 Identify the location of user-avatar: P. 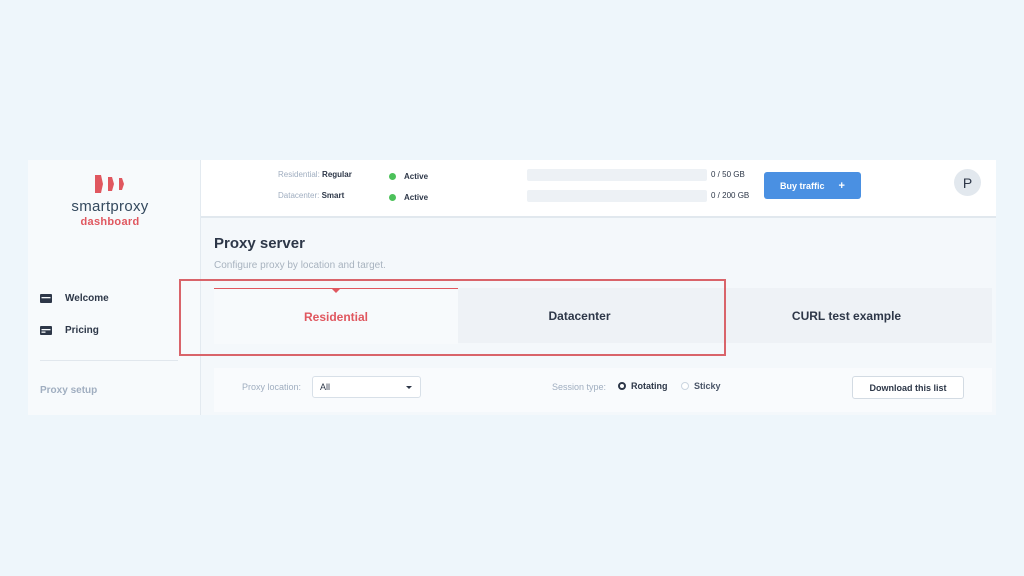
(967, 182).